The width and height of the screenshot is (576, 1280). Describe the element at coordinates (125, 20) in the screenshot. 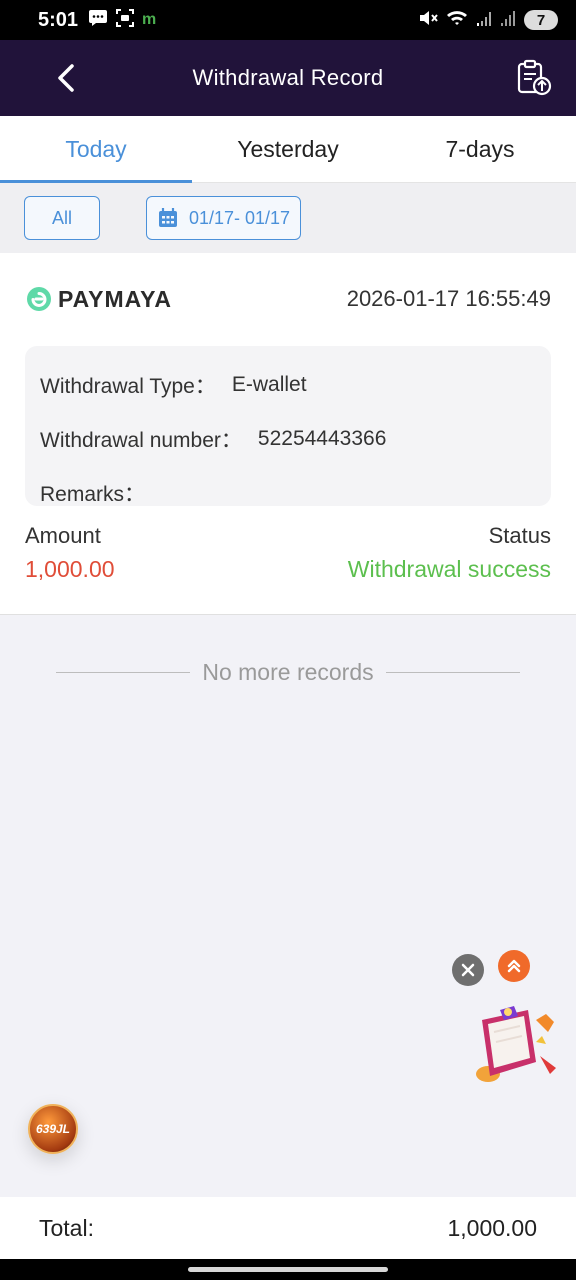

I see `screenshot-icon` at that location.